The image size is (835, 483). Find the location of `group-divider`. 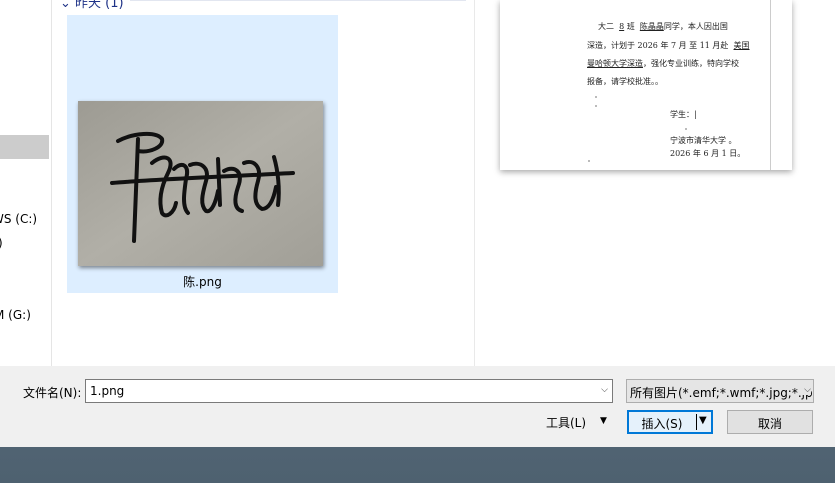

group-divider is located at coordinates (298, 0).